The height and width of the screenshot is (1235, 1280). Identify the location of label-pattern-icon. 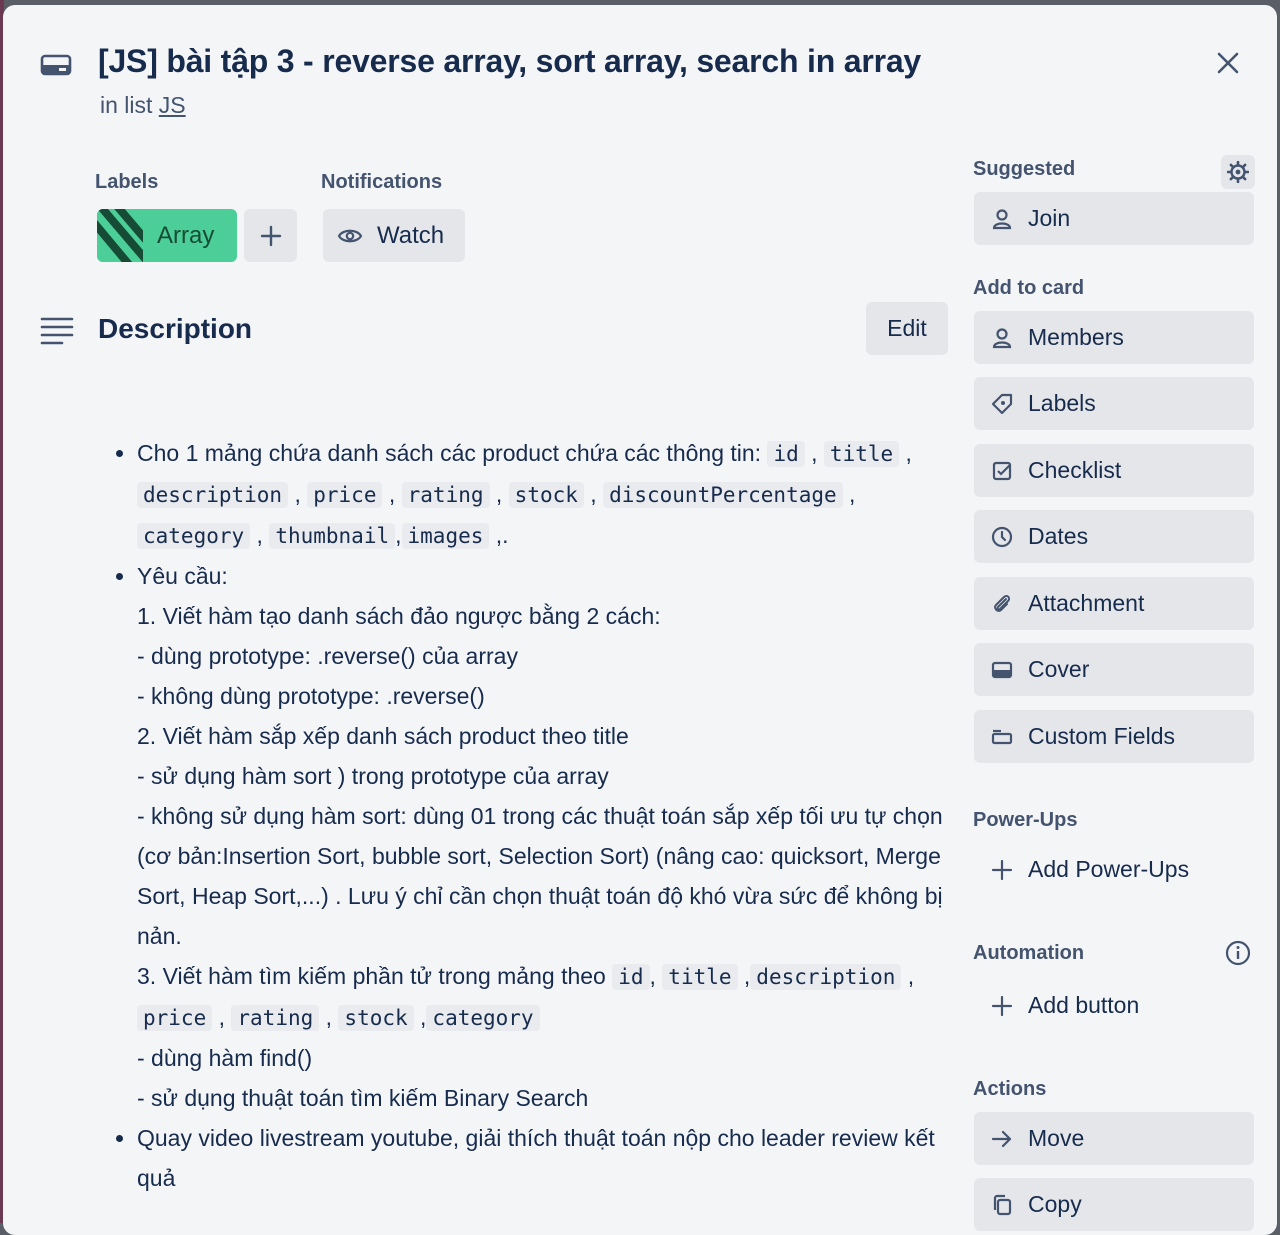
(120, 235).